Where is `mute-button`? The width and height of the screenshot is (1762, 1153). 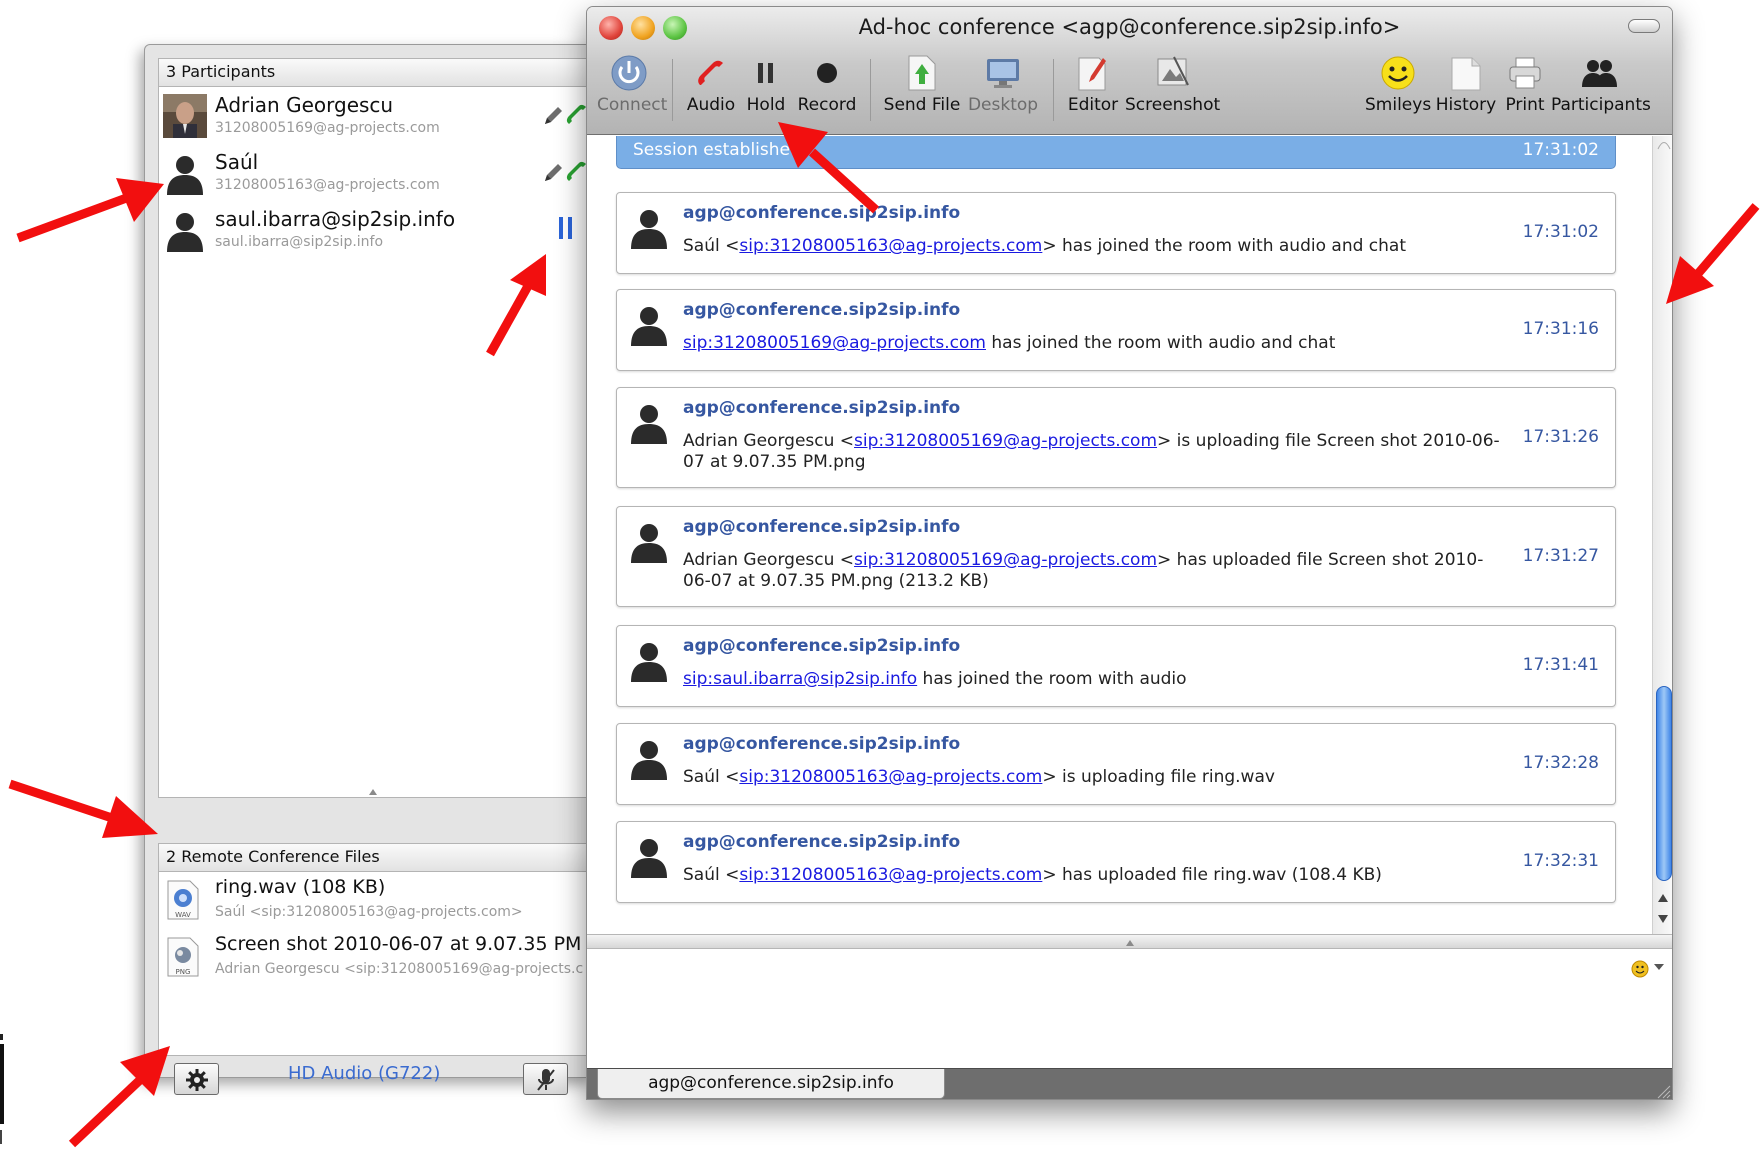 mute-button is located at coordinates (545, 1079).